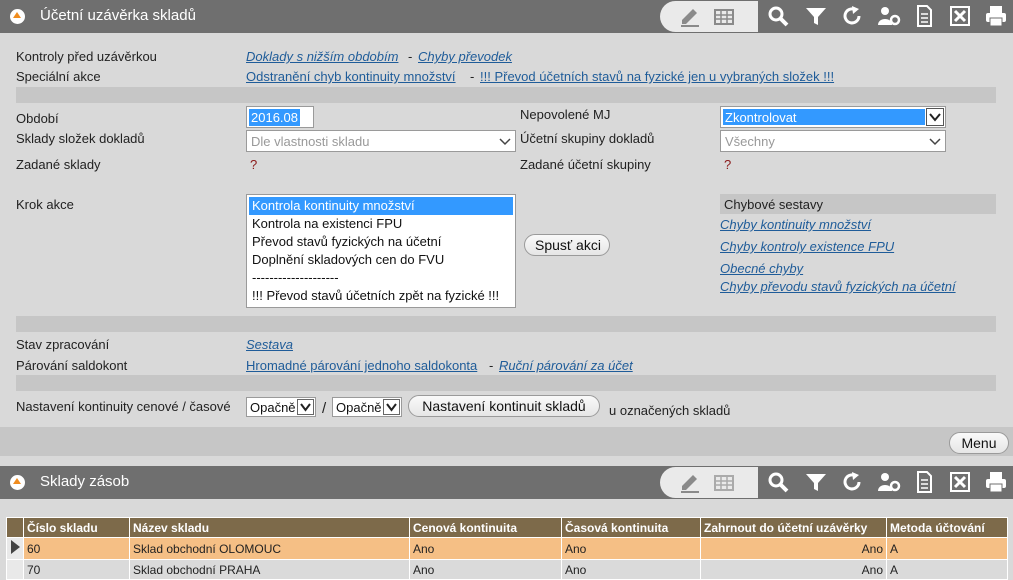 This screenshot has width=1013, height=580. What do you see at coordinates (273, 407) in the screenshot?
I see `continuity-price-value: Opačně` at bounding box center [273, 407].